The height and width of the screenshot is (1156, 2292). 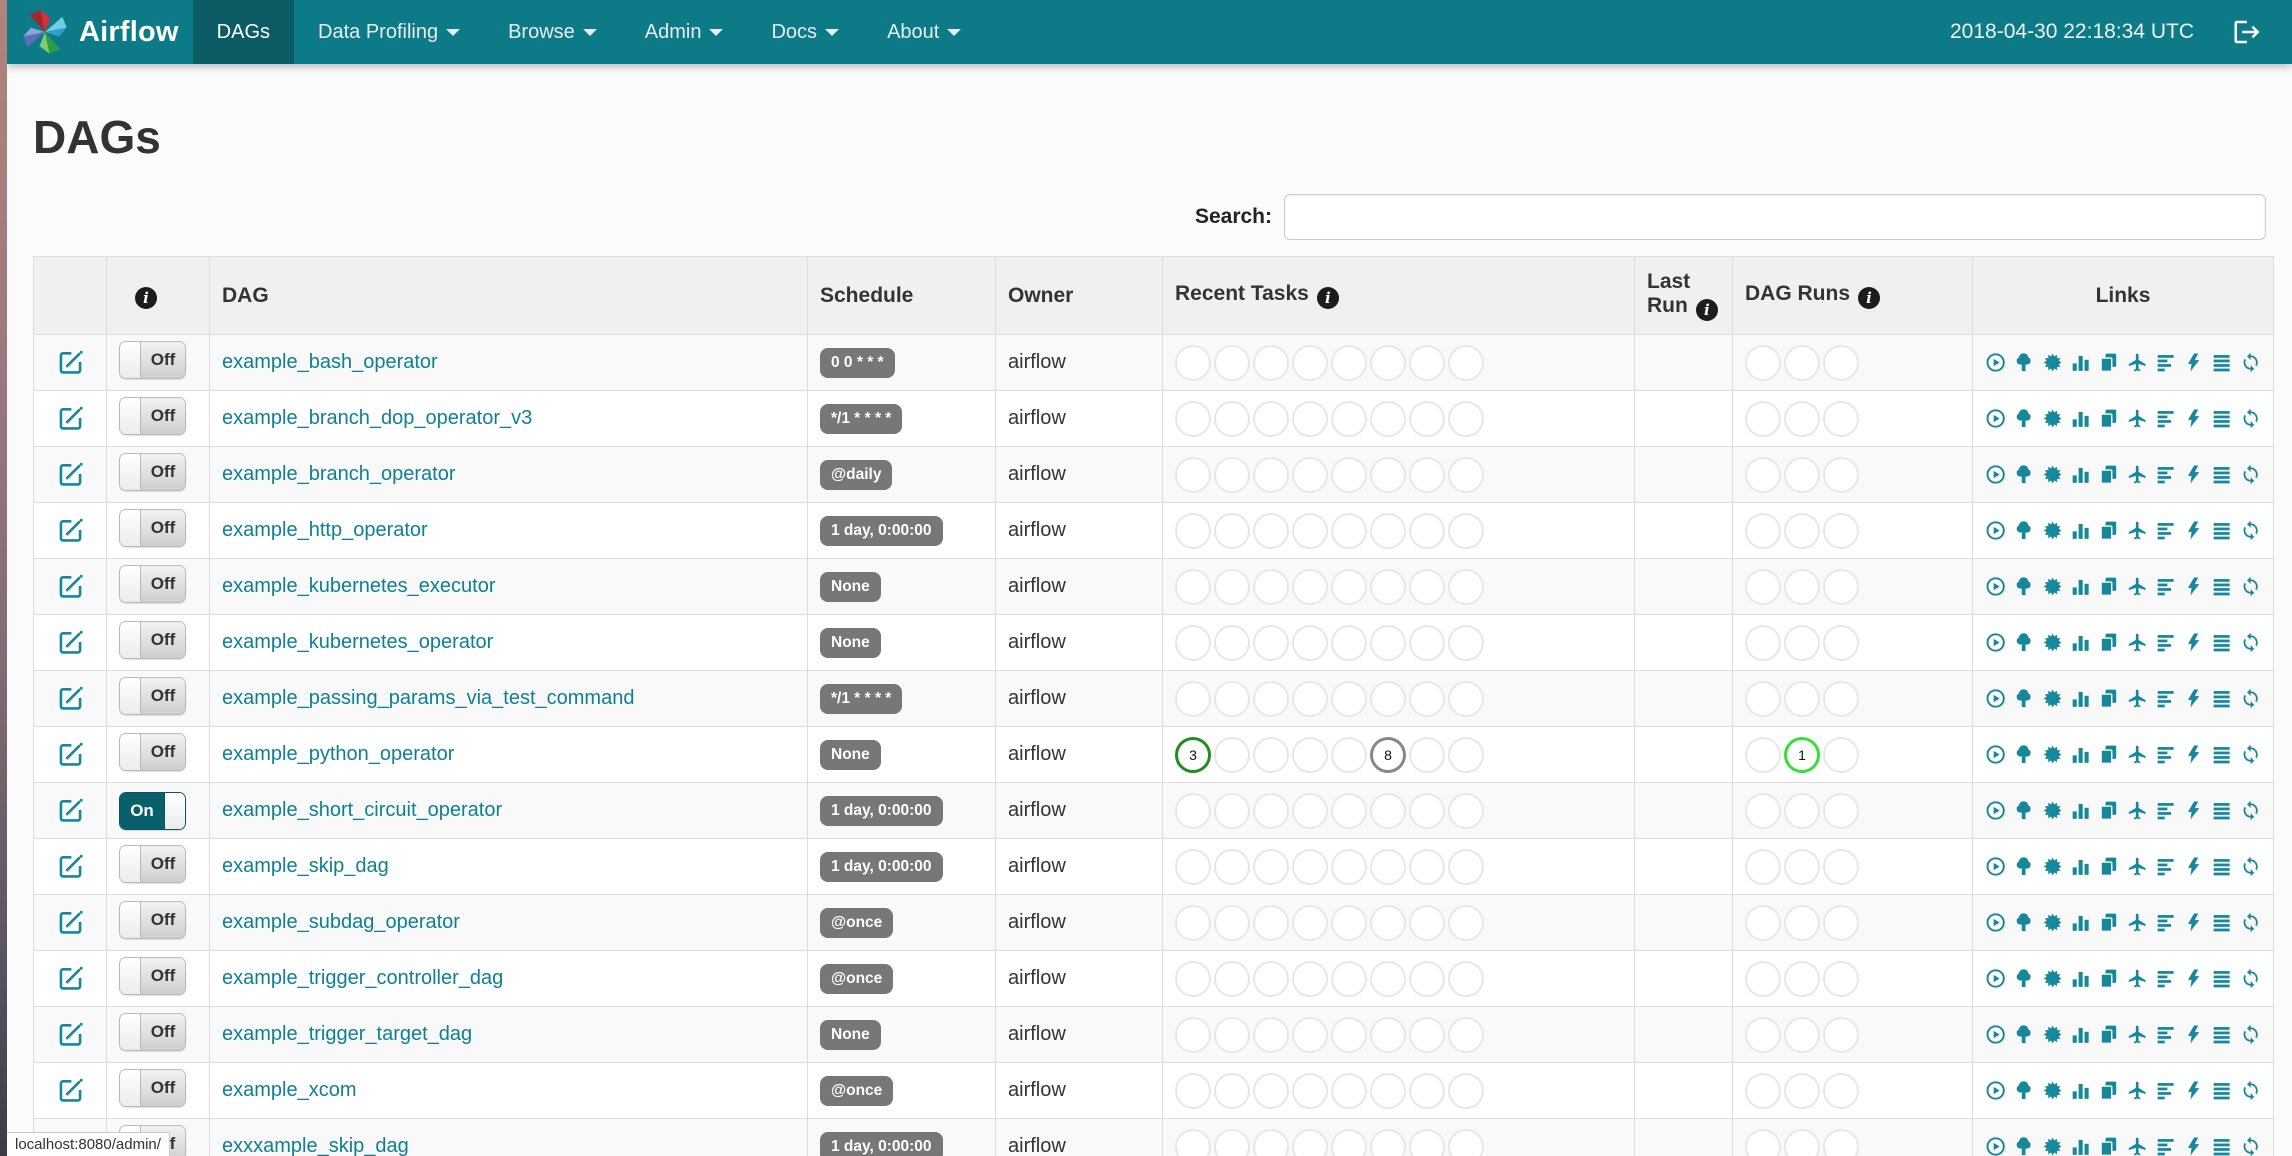 What do you see at coordinates (357, 642) in the screenshot?
I see `dag-link: example_kubernetes_operator` at bounding box center [357, 642].